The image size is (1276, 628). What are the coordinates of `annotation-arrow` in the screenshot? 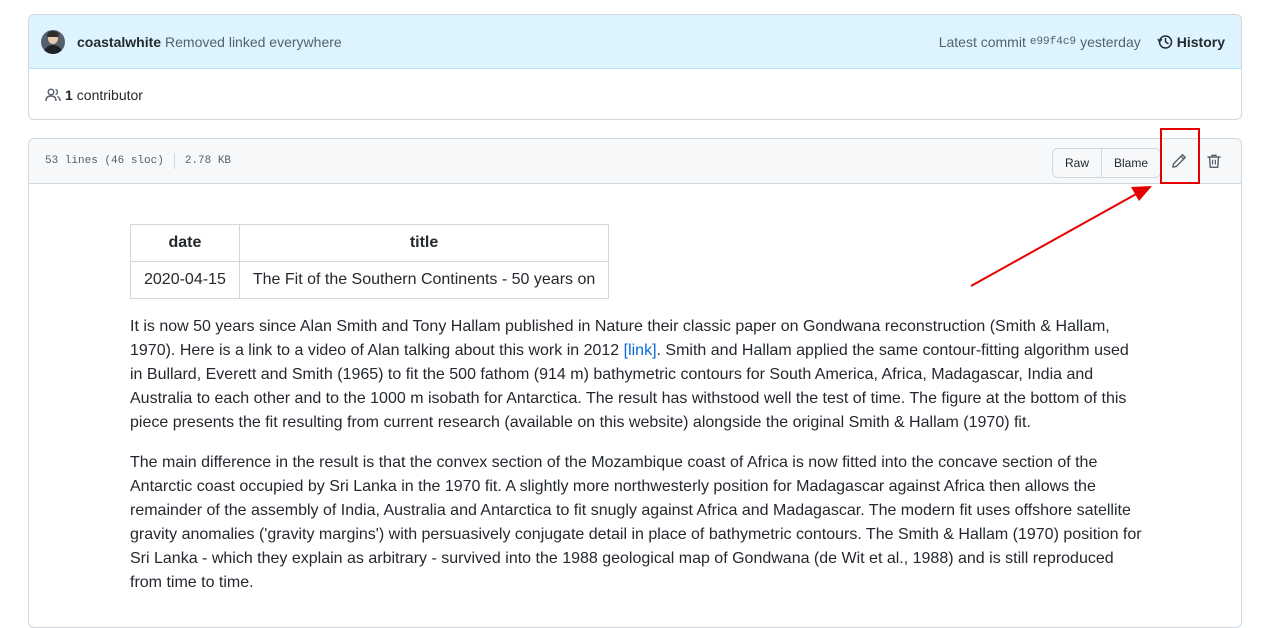 It's located at (1061, 236).